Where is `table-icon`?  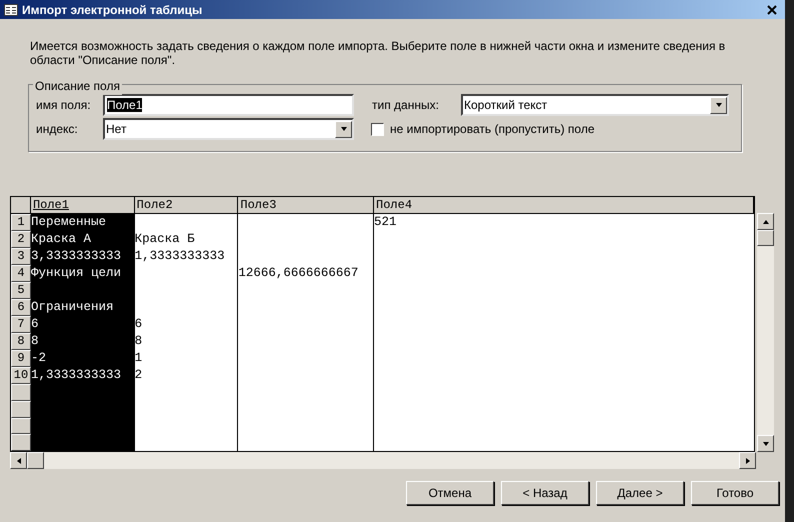
table-icon is located at coordinates (11, 10).